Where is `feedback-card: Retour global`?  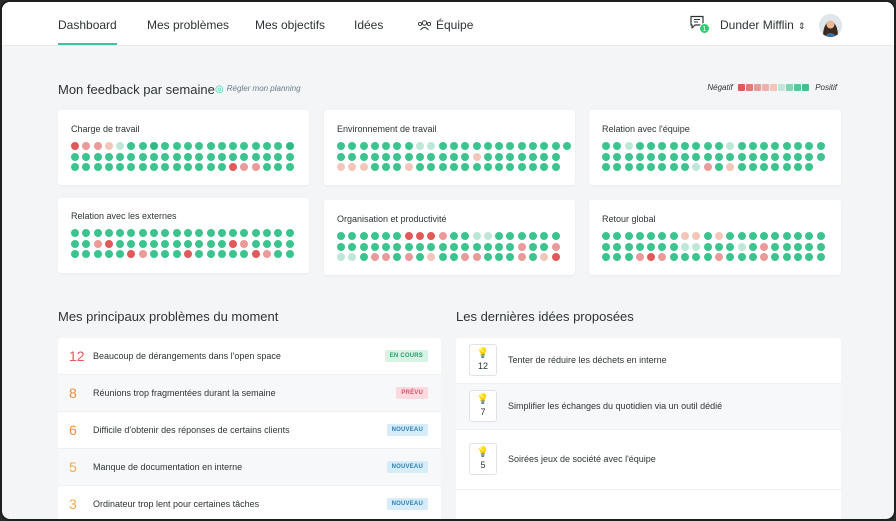 feedback-card: Retour global is located at coordinates (715, 237).